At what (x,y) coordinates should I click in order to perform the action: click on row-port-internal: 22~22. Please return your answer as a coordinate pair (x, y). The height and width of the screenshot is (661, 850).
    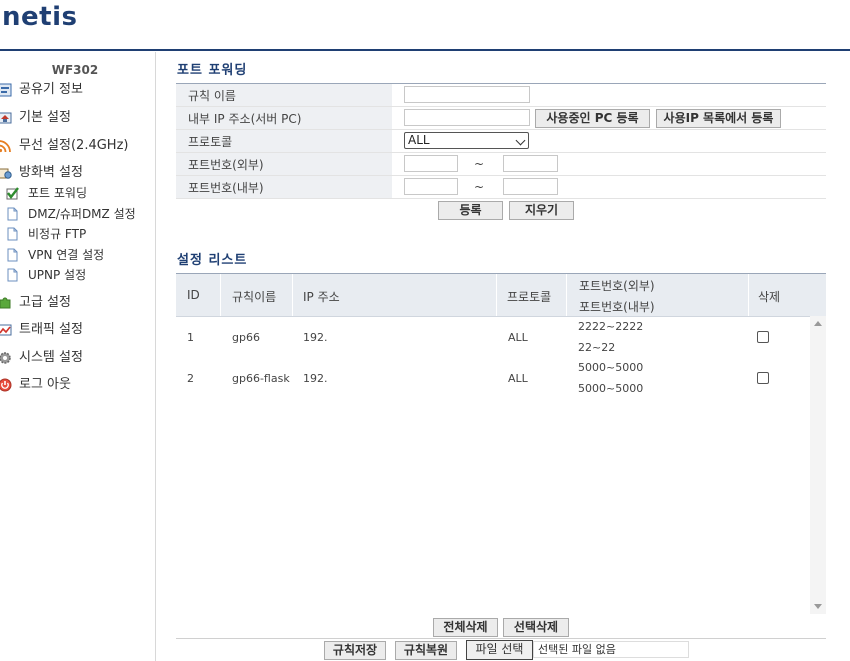
    Looking at the image, I should click on (597, 347).